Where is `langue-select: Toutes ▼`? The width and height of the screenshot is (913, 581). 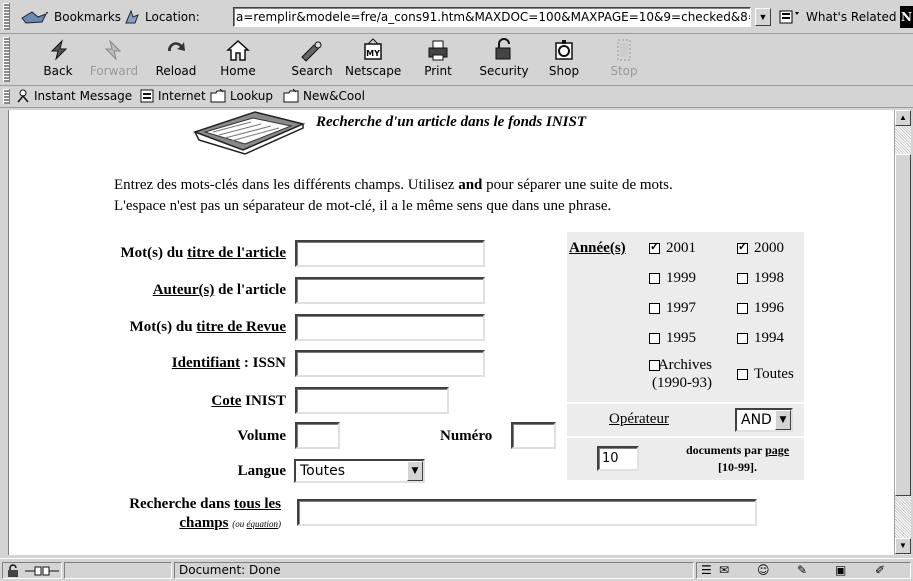 langue-select: Toutes ▼ is located at coordinates (359, 471).